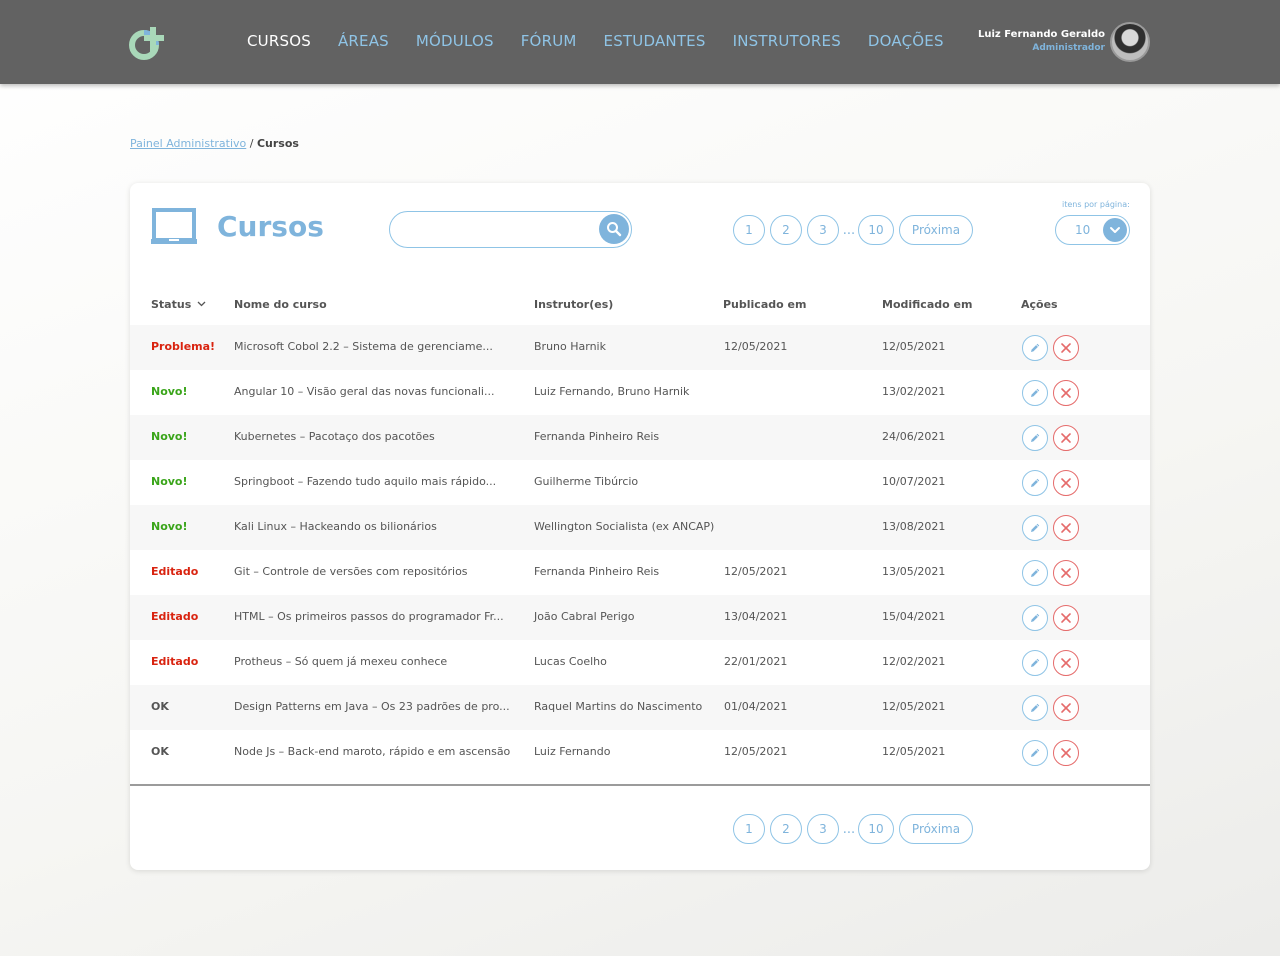 The image size is (1280, 956). Describe the element at coordinates (183, 346) in the screenshot. I see `status-cell: Problema!` at that location.